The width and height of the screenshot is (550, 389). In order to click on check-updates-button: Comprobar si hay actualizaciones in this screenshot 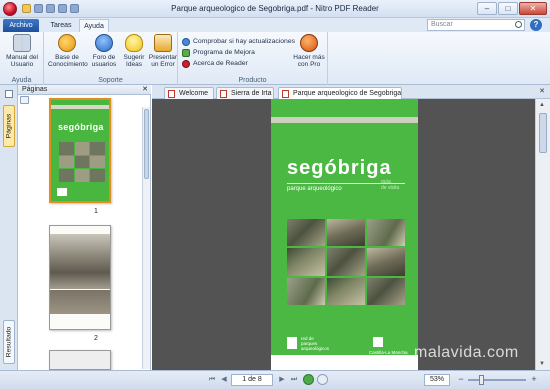, I will do `click(238, 41)`.